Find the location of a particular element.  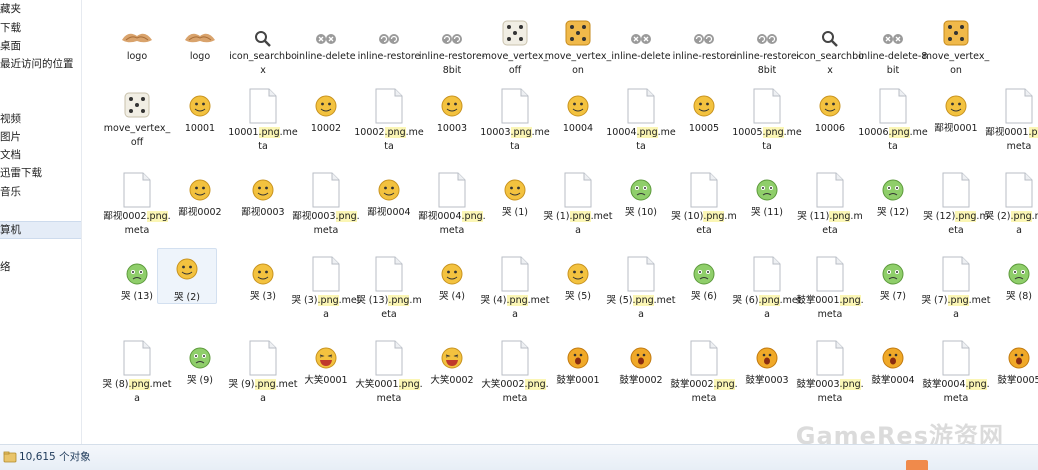

file-item: 鄙视0002 is located at coordinates (200, 210).